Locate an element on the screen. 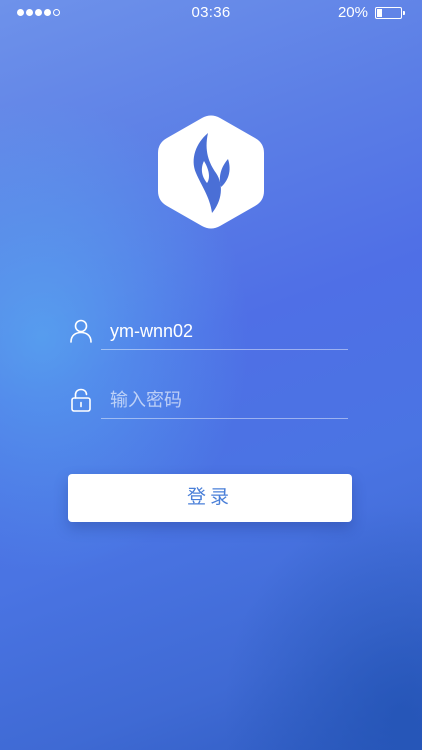 The width and height of the screenshot is (422, 750). status-bar: 03:36 20% is located at coordinates (211, 13).